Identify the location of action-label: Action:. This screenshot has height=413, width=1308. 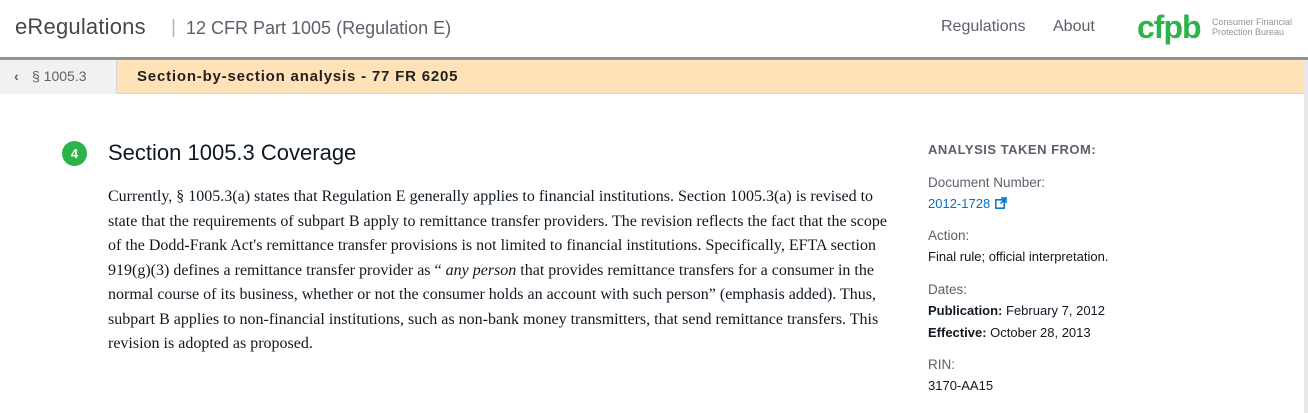
(949, 235).